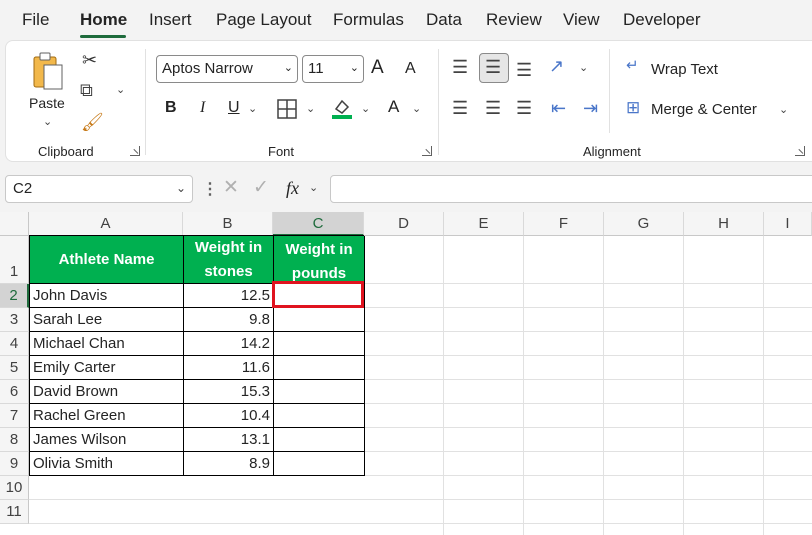 This screenshot has width=812, height=535. Describe the element at coordinates (14, 296) in the screenshot. I see `row-header-2: 2` at that location.